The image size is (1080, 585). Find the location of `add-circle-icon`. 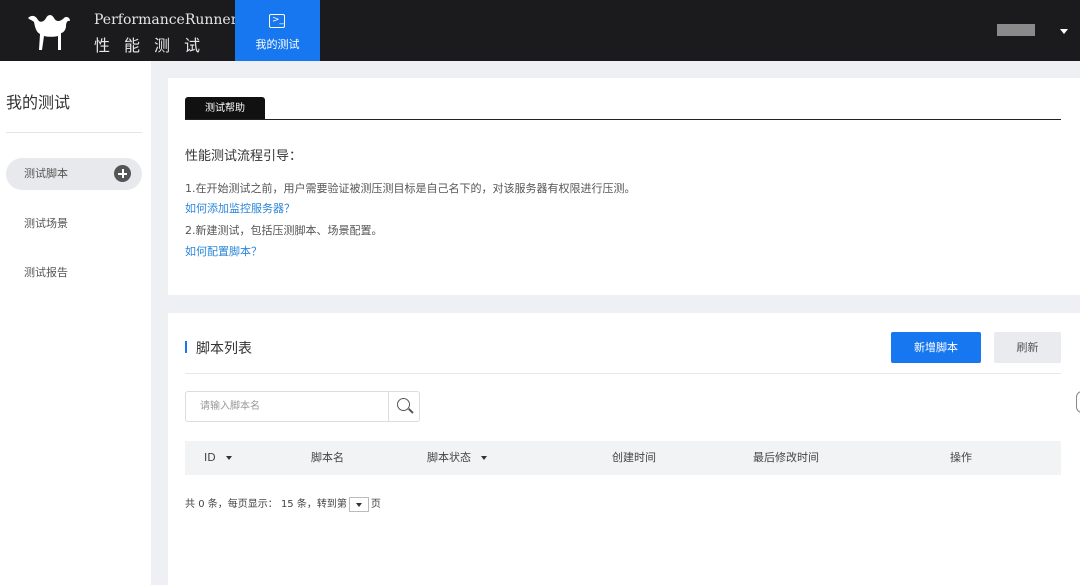

add-circle-icon is located at coordinates (122, 173).